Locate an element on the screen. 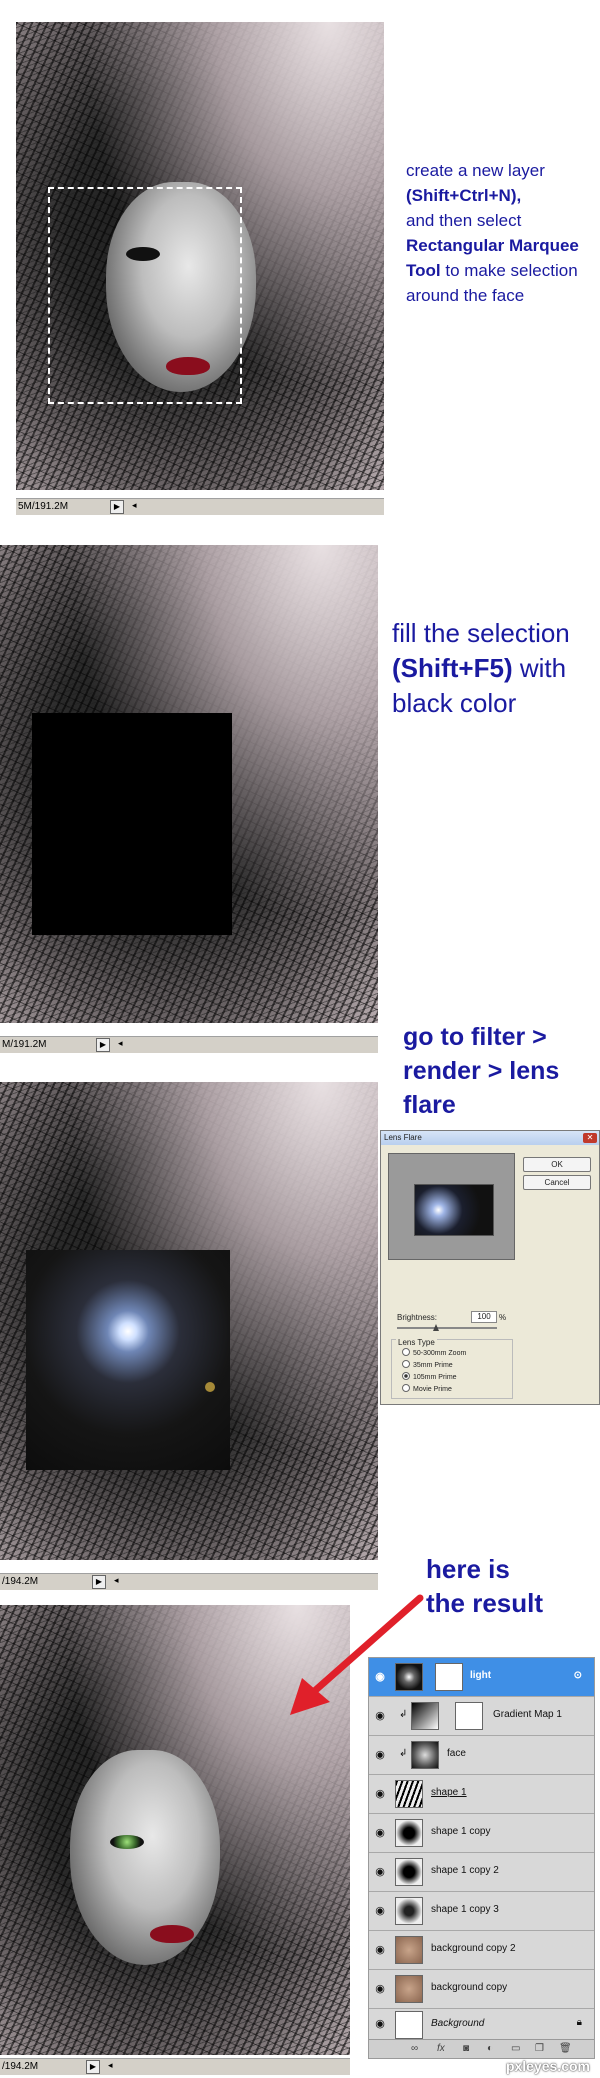 This screenshot has width=600, height=2078. step1-shortcut: (Shift+Ctrl+N), is located at coordinates (464, 195).